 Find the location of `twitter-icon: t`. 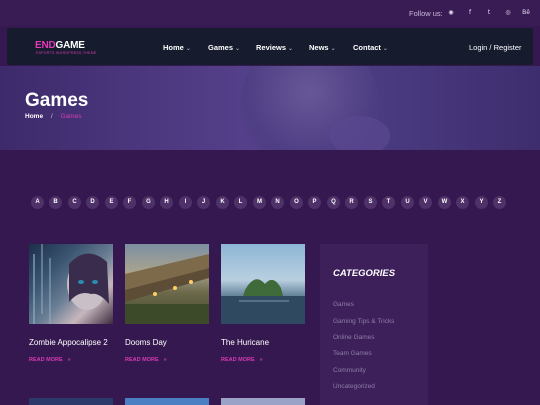

twitter-icon: t is located at coordinates (489, 13).